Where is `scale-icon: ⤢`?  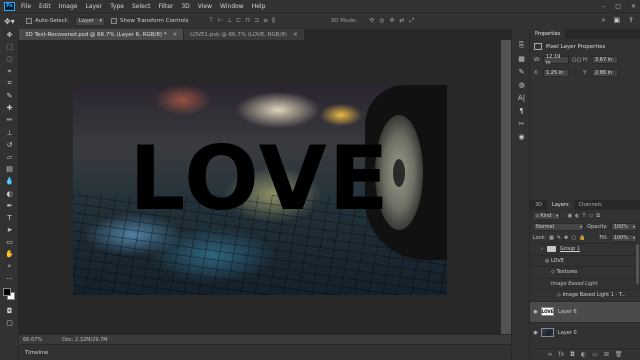
scale-icon: ⤢ is located at coordinates (411, 21).